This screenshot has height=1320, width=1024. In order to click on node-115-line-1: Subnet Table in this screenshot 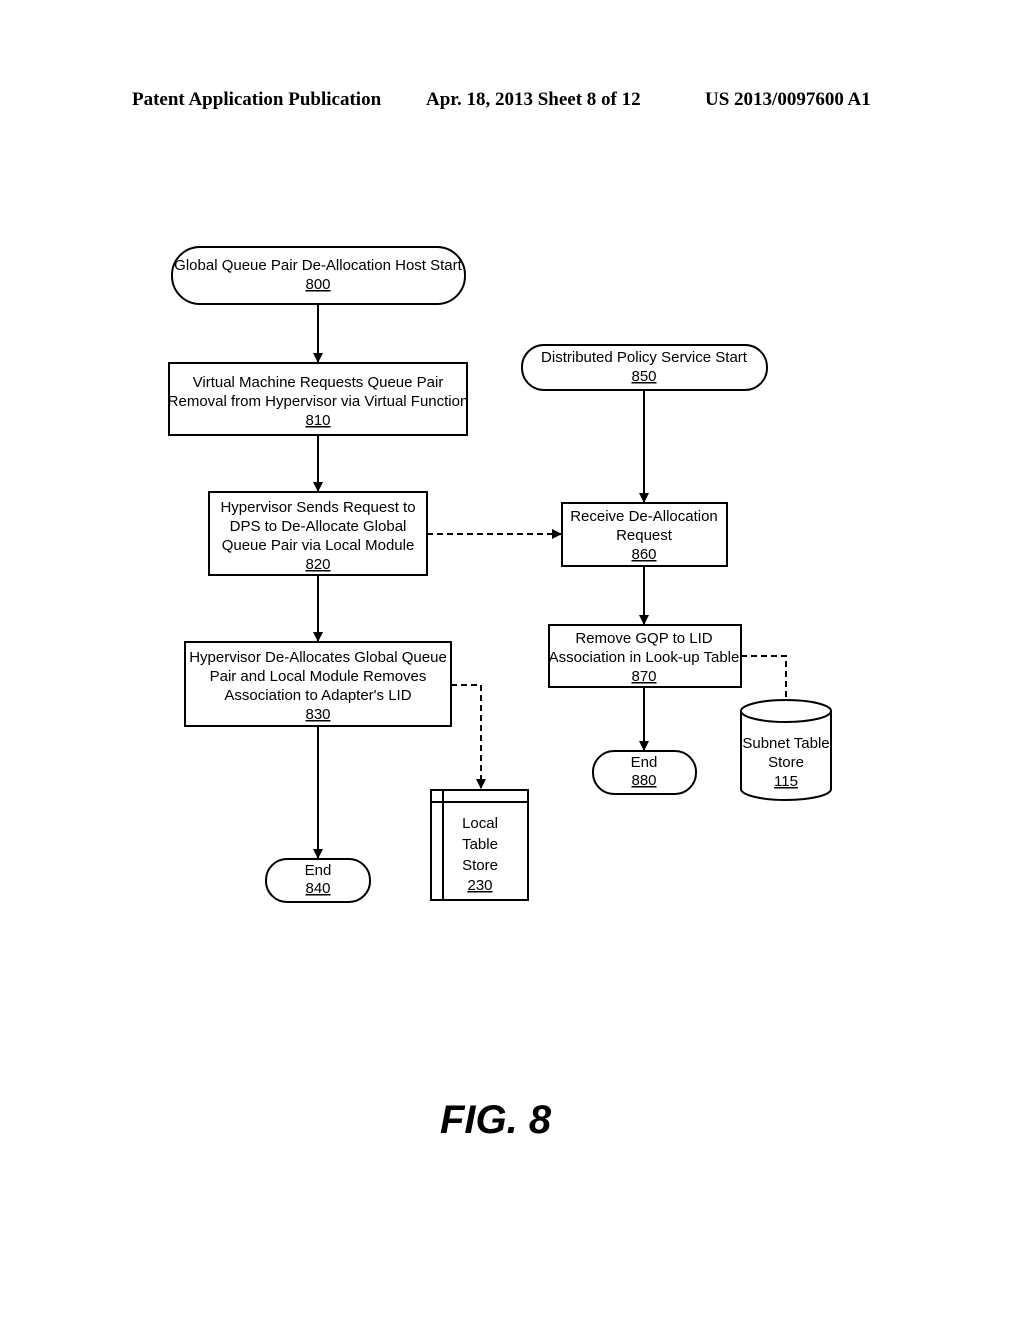, I will do `click(785, 743)`.